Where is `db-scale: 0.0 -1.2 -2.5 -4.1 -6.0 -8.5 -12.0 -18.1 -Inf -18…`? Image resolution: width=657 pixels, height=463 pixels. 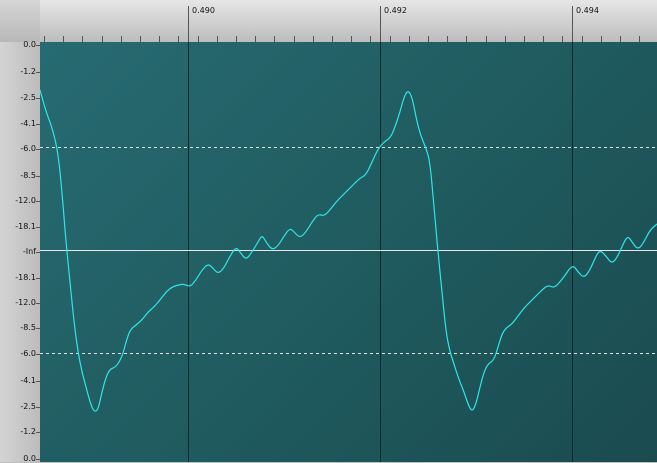 db-scale: 0.0 -1.2 -2.5 -4.1 -6.0 -8.5 -12.0 -18.1 -Inf -18… is located at coordinates (20, 252).